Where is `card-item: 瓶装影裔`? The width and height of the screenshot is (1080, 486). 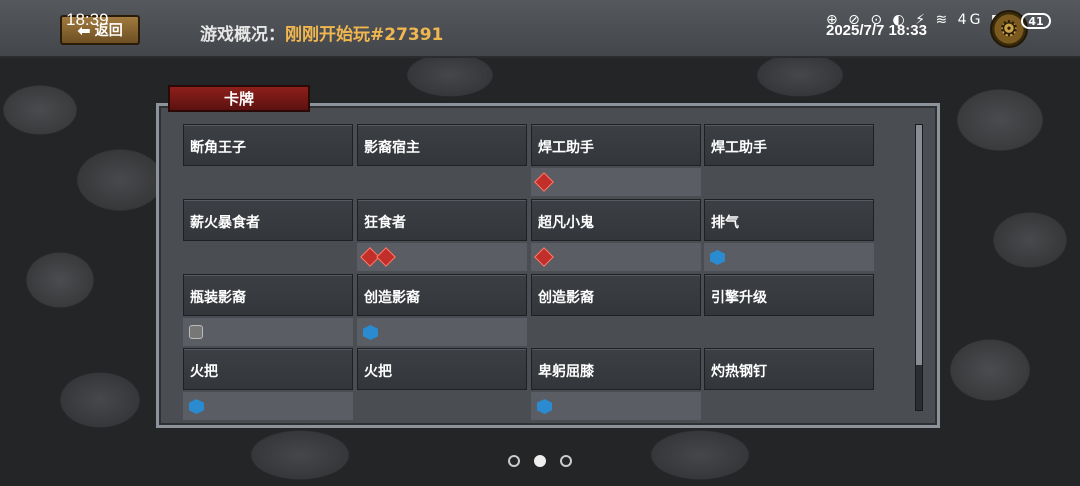
card-item: 瓶装影裔 is located at coordinates (268, 295).